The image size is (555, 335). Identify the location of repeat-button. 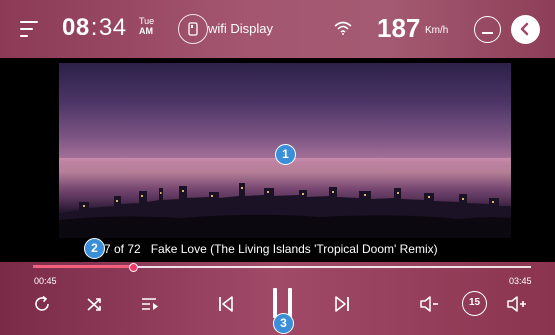
(42, 304).